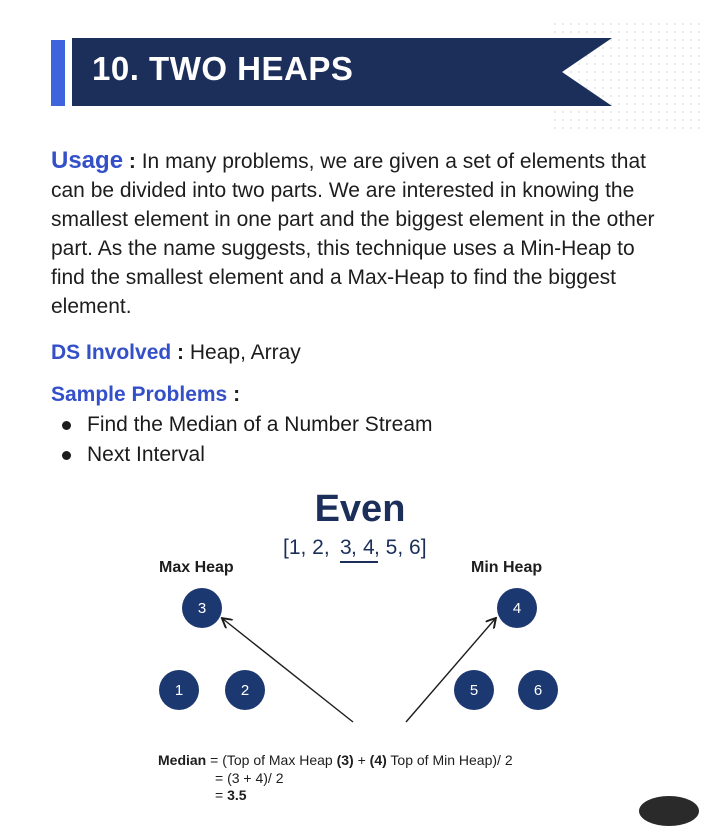 The height and width of the screenshot is (826, 709). What do you see at coordinates (249, 778) in the screenshot?
I see `median-formula-line2: = (3 + 4)/ 2` at bounding box center [249, 778].